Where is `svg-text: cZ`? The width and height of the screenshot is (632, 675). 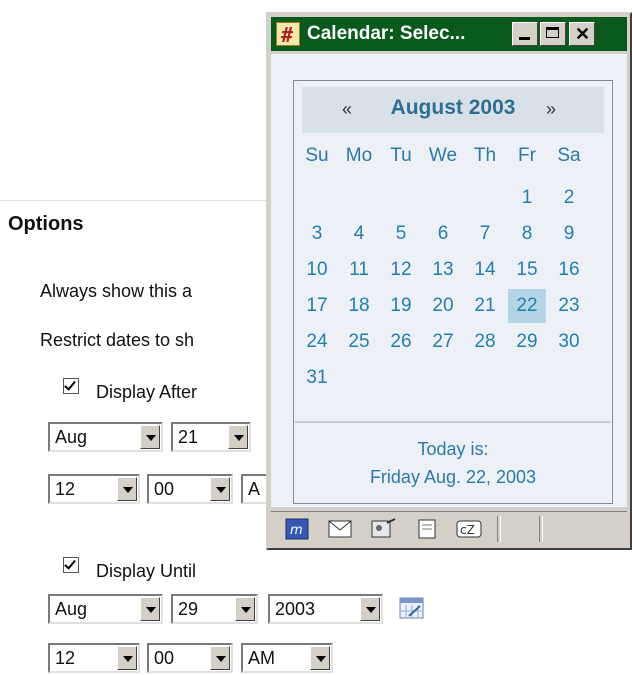 svg-text: cZ is located at coordinates (467, 530).